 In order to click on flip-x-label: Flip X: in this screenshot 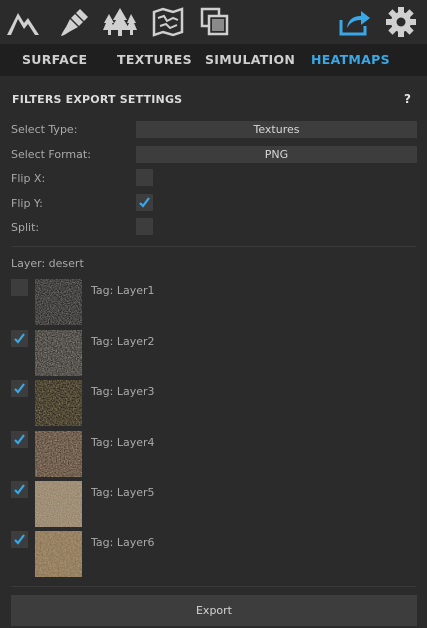, I will do `click(28, 178)`.